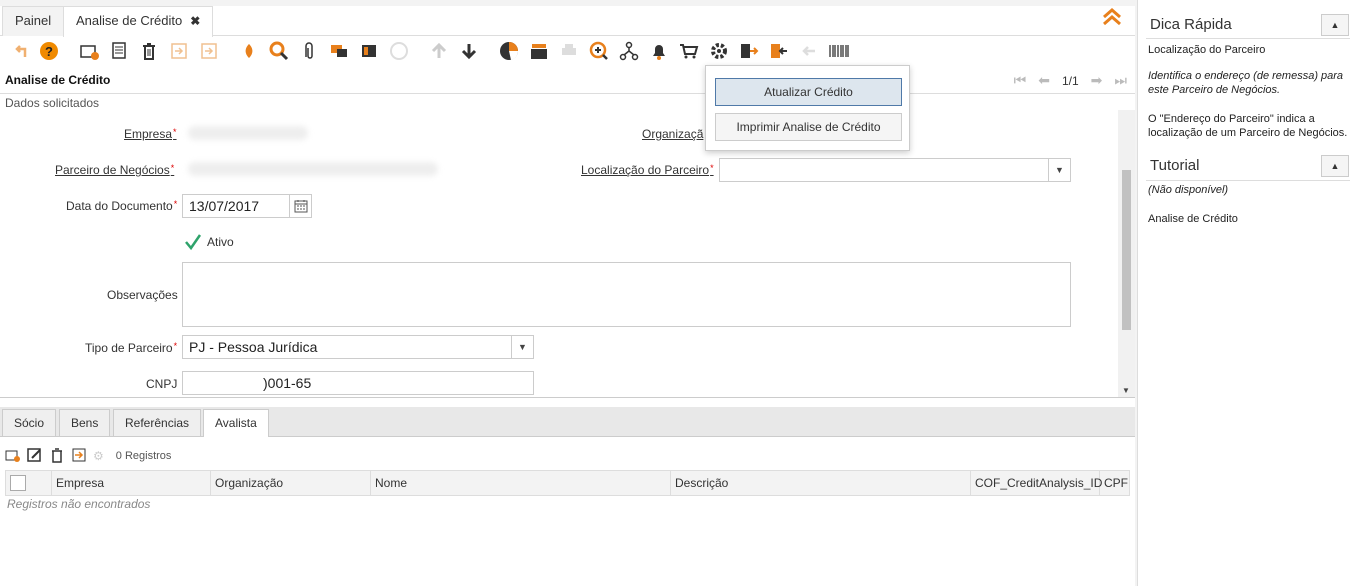  Describe the element at coordinates (253, 347) in the screenshot. I see `field-value: PJ - Pessoa Jurídica` at that location.